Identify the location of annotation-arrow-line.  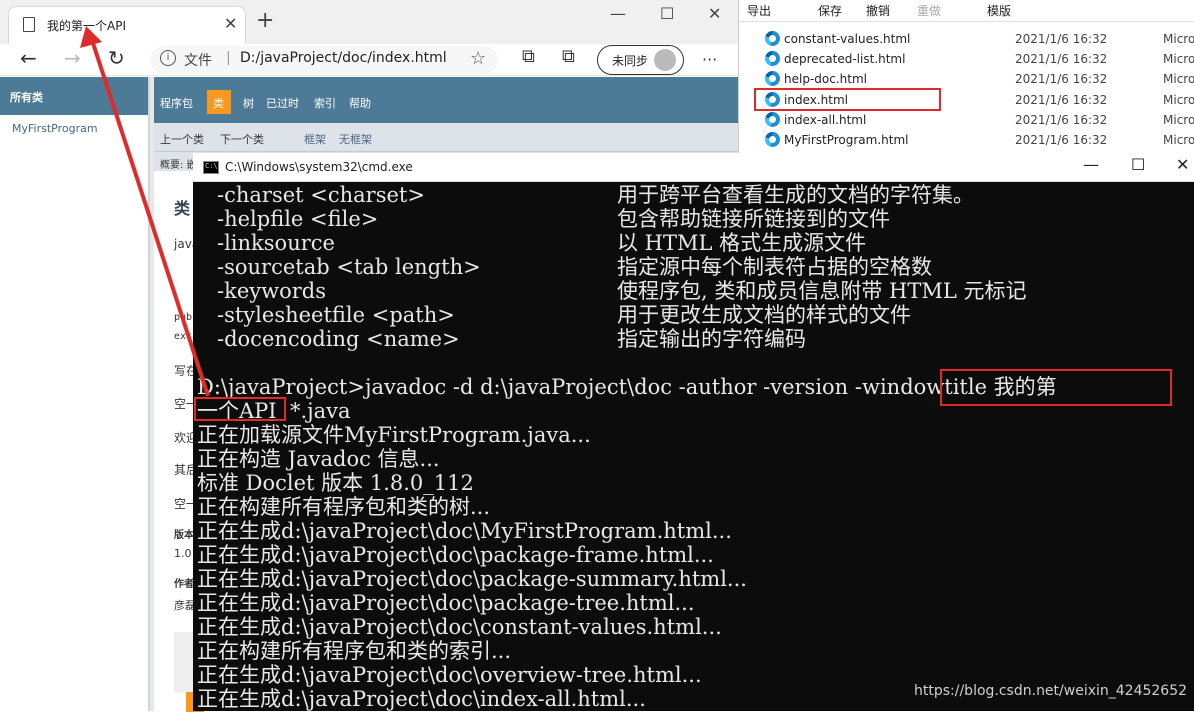
(150, 218).